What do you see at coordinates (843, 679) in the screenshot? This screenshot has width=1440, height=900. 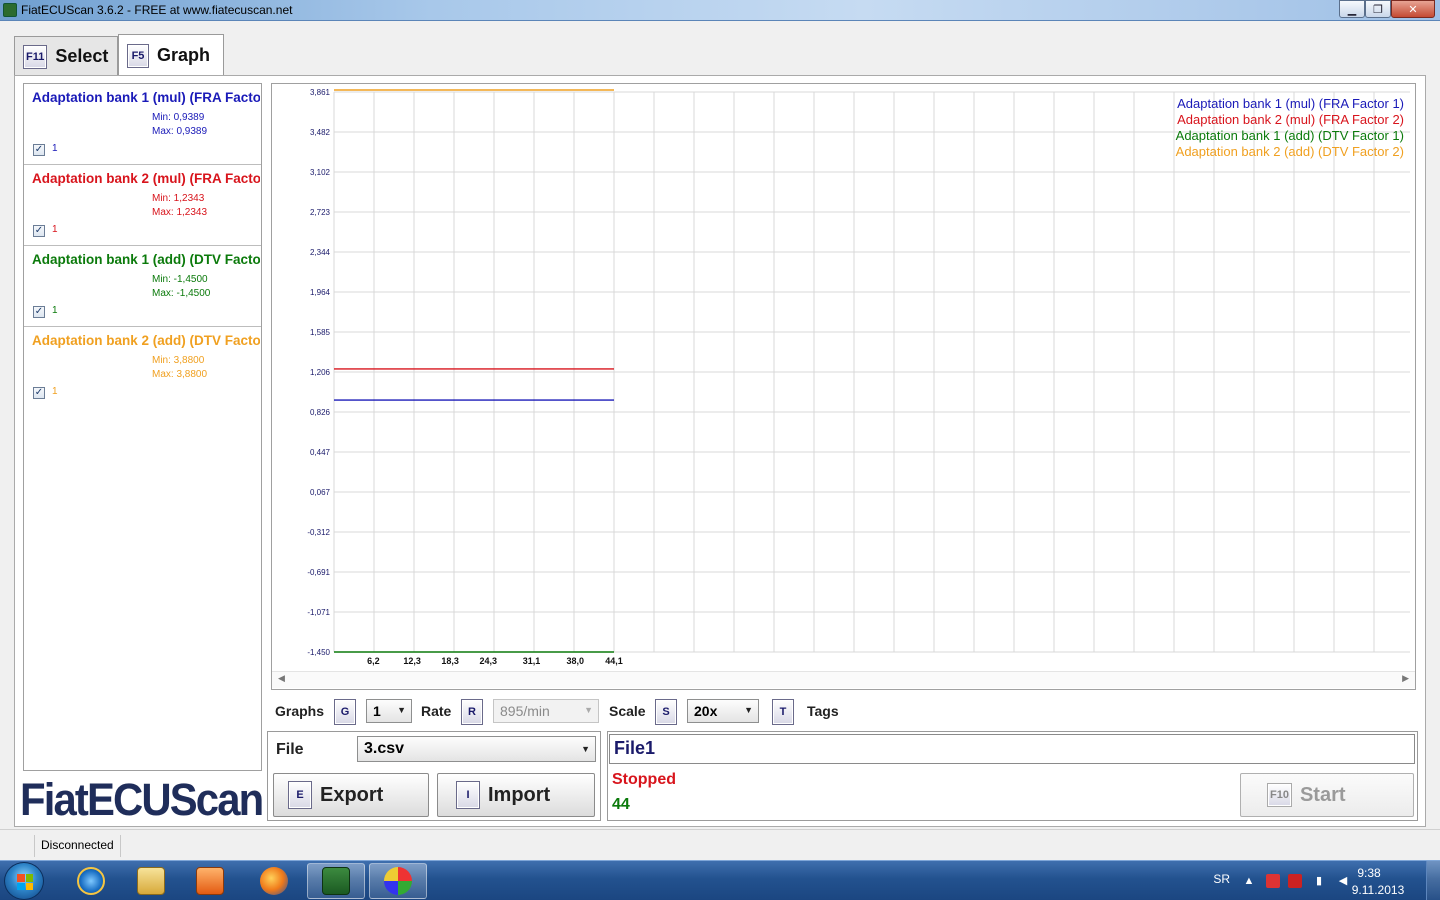 I see `horizontal-scrollbar: ◀ ▶` at bounding box center [843, 679].